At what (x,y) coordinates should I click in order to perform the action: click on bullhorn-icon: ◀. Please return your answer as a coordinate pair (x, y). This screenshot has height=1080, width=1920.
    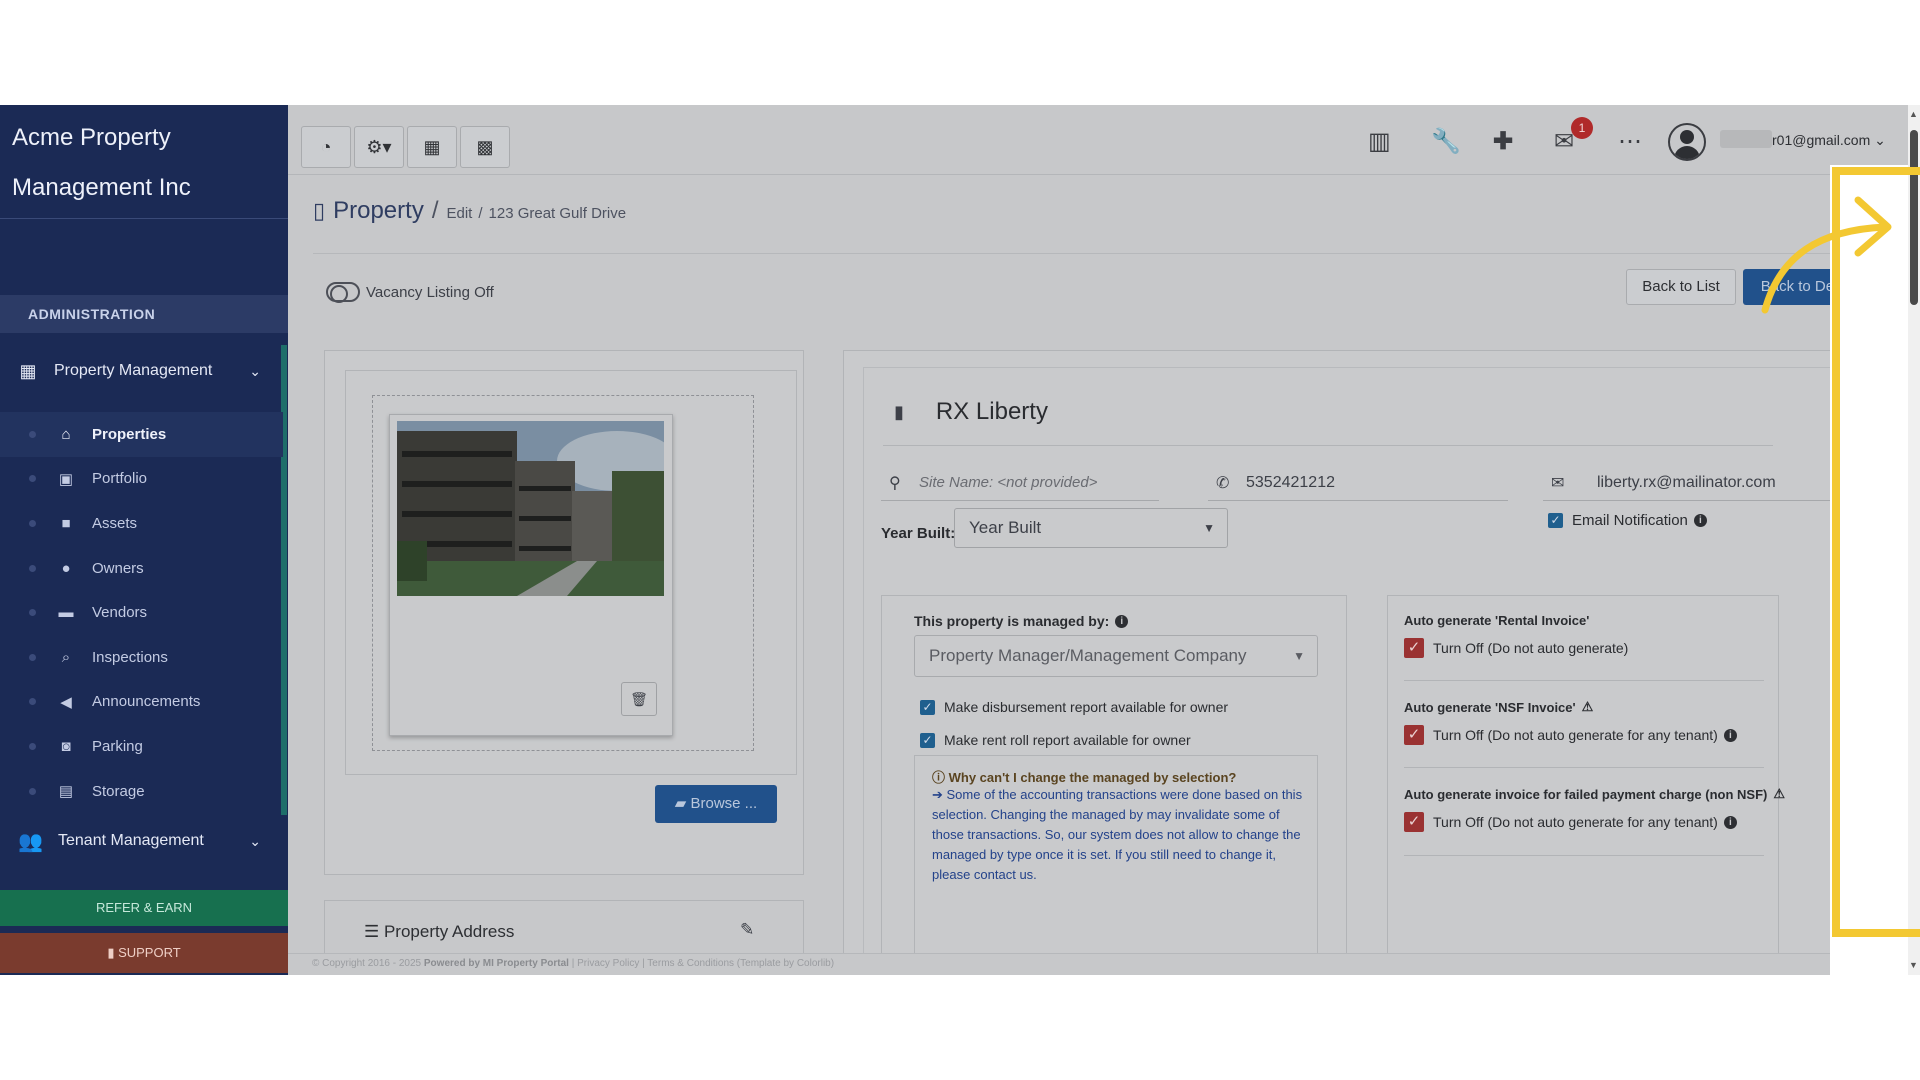
    Looking at the image, I should click on (66, 702).